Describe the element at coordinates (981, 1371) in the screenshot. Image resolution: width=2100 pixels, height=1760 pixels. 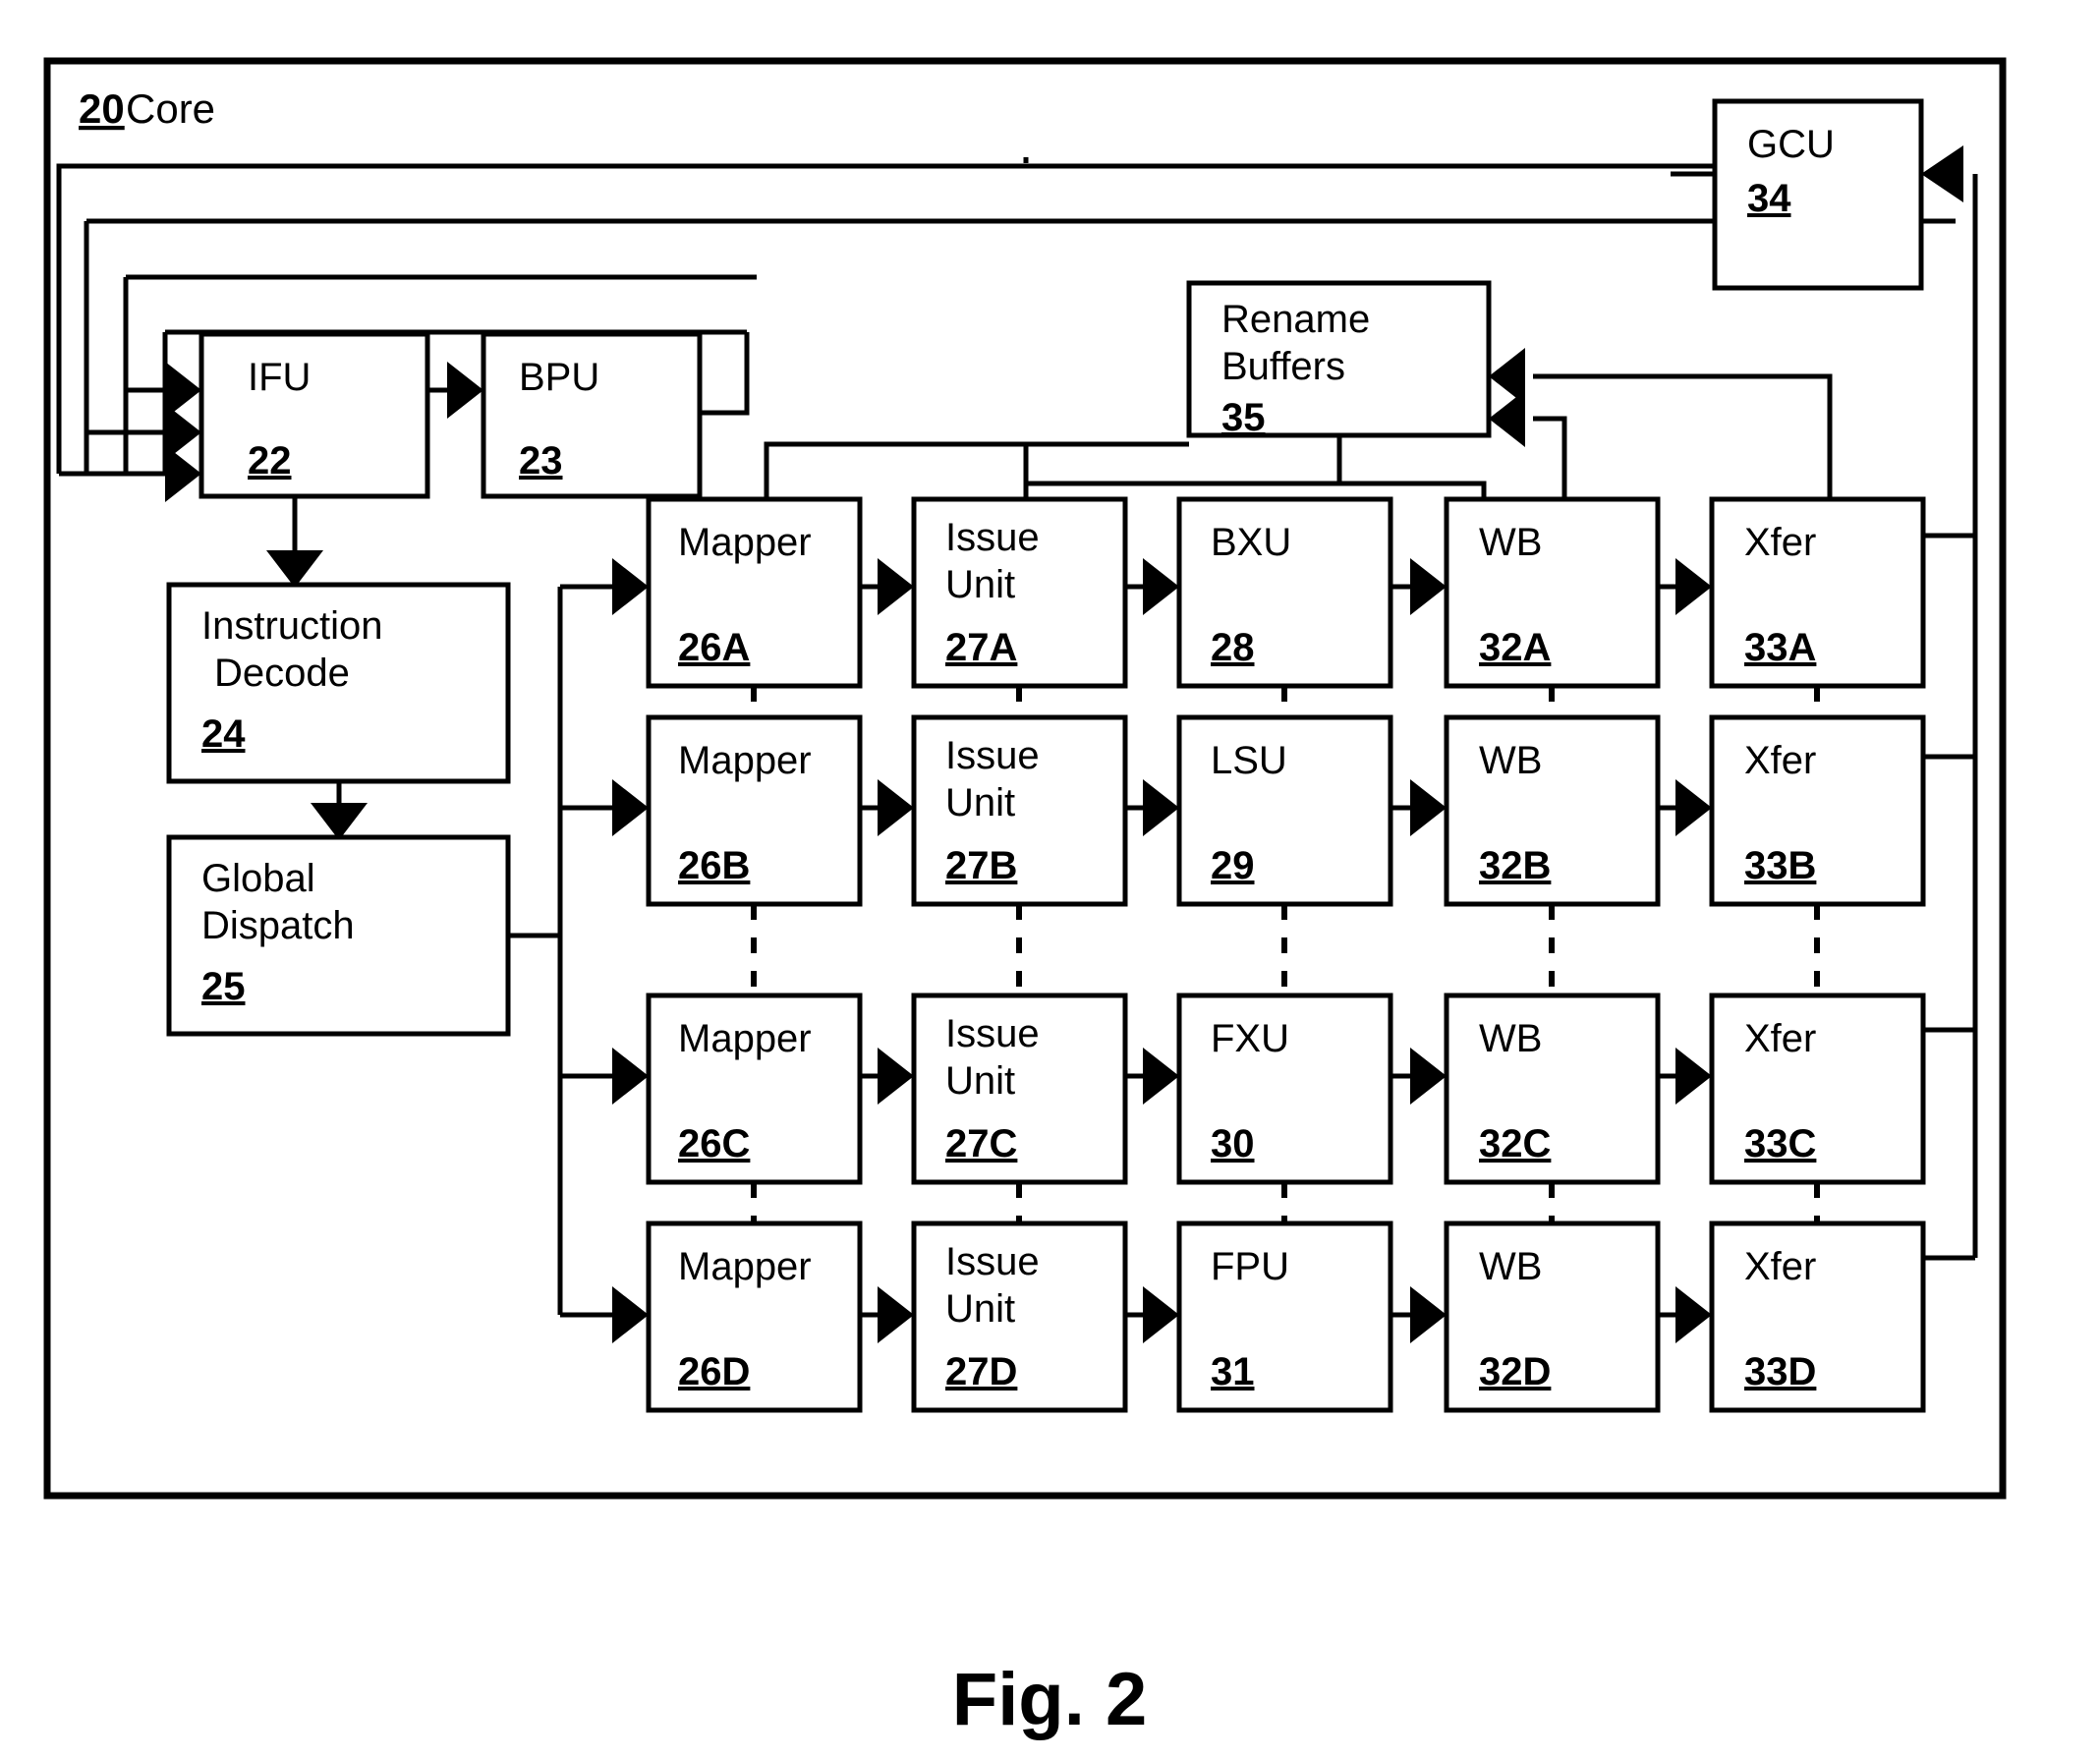
I see `issue-d-number: 27D` at that location.